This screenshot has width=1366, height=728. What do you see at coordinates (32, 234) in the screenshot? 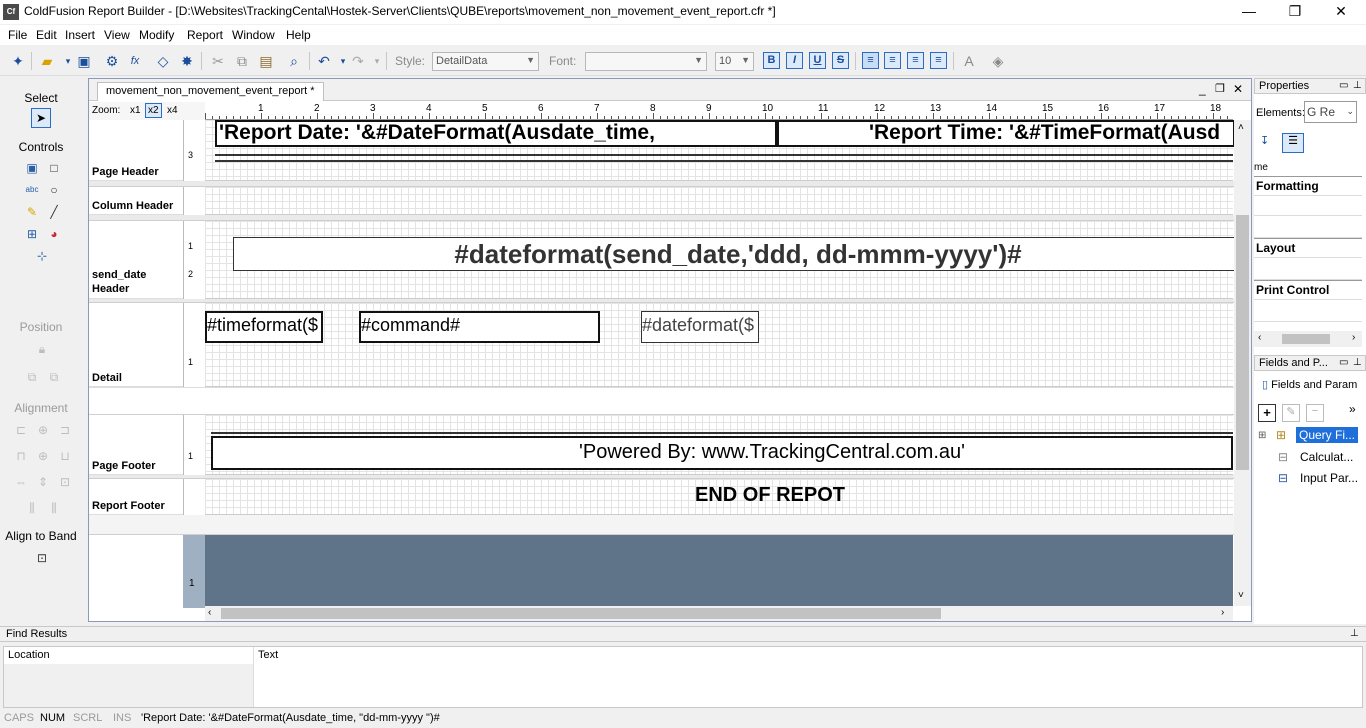
I see `subreport-icon: ⊞` at bounding box center [32, 234].